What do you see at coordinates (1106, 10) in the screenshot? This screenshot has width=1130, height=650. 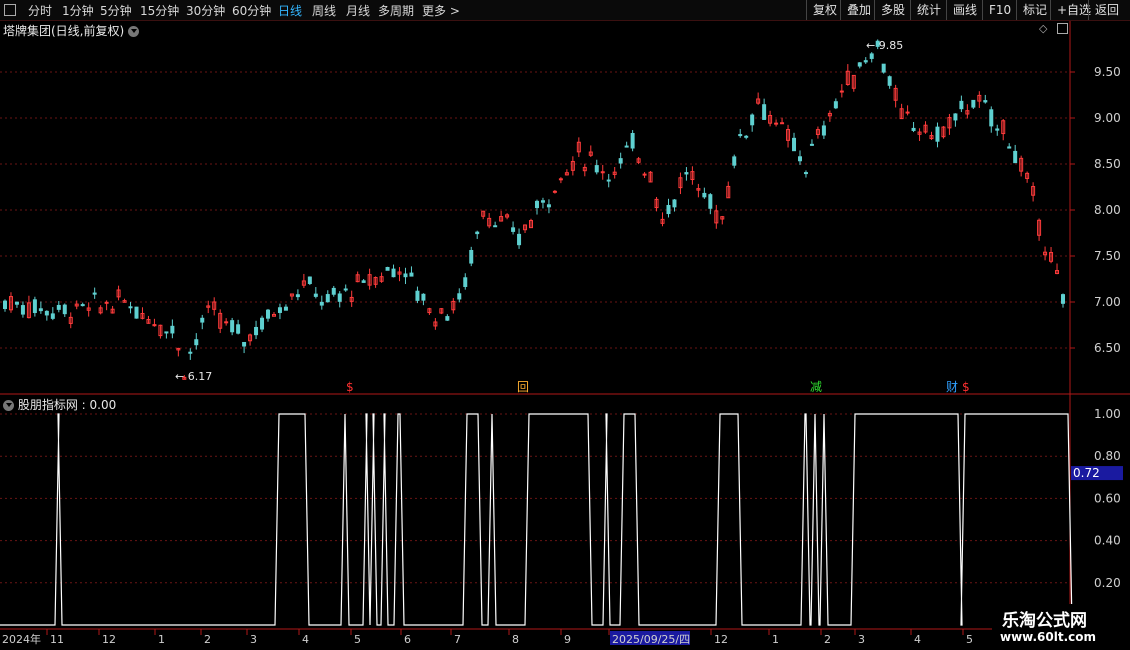 I see `toolbar-button-8: 返回` at bounding box center [1106, 10].